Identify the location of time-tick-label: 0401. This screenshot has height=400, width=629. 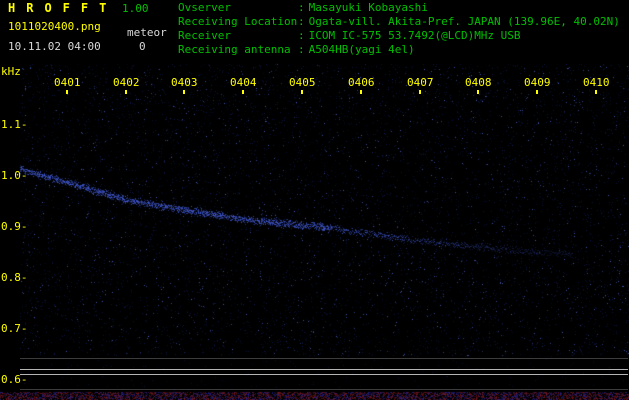
(67, 82).